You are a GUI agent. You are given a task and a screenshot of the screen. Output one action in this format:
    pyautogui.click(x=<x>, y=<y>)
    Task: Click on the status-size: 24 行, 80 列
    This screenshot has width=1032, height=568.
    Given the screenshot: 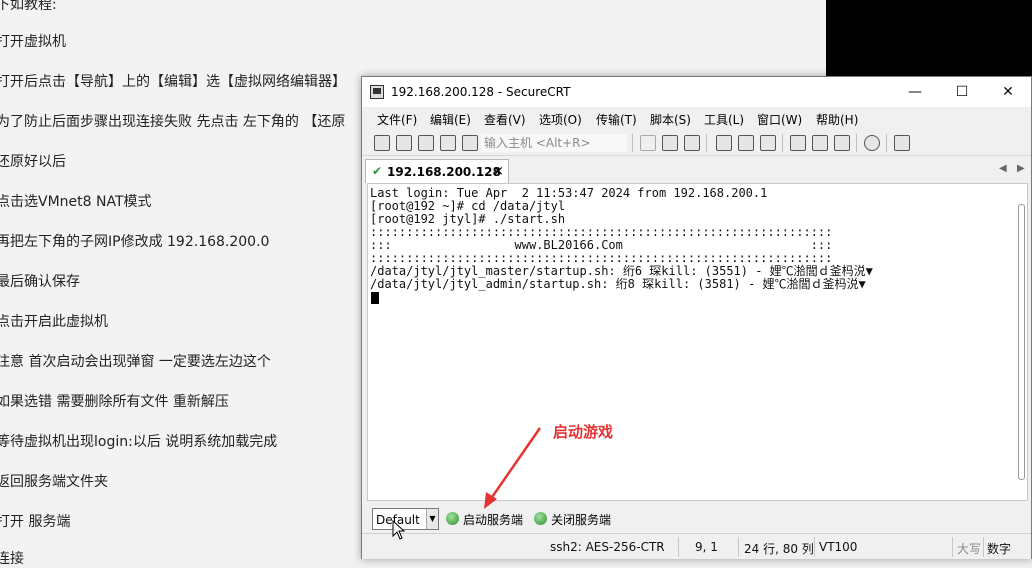 What is the action you would take?
    pyautogui.click(x=779, y=549)
    